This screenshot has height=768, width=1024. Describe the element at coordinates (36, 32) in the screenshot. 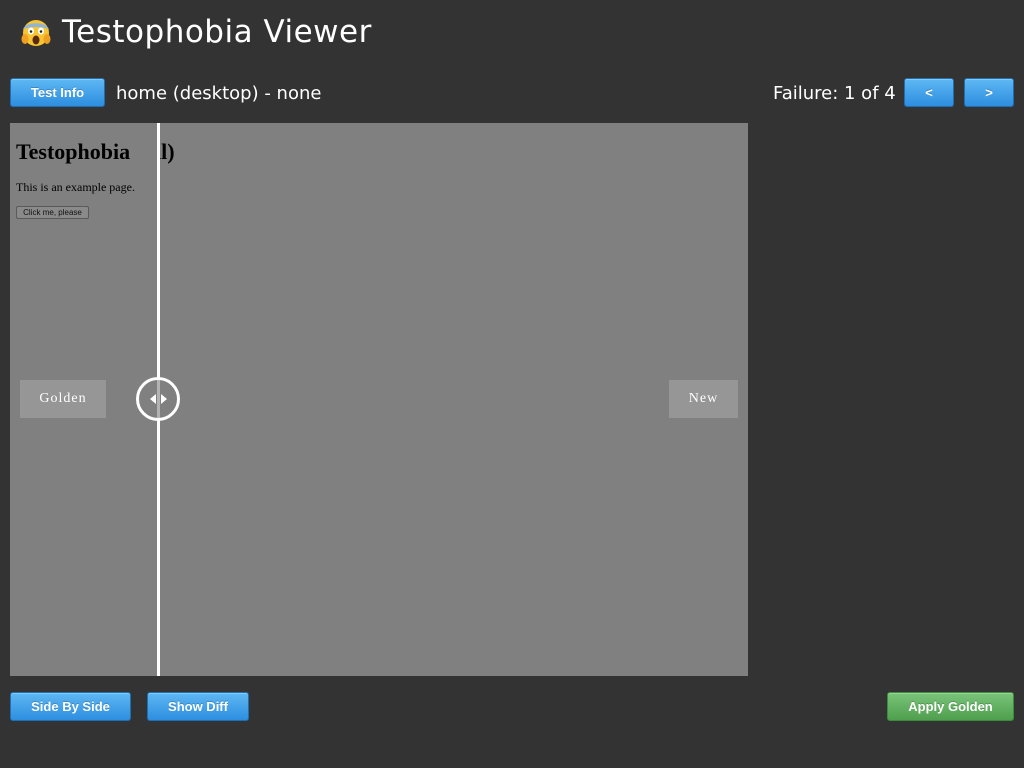

I see `face-screaming-in-fear-icon` at that location.